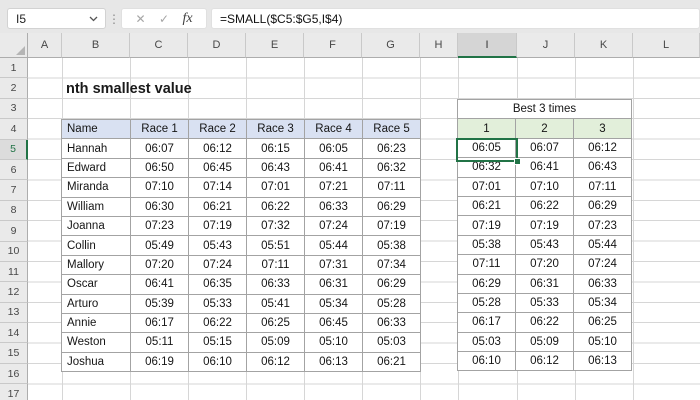  I want to click on race4-time-cell: 05:44, so click(333, 245).